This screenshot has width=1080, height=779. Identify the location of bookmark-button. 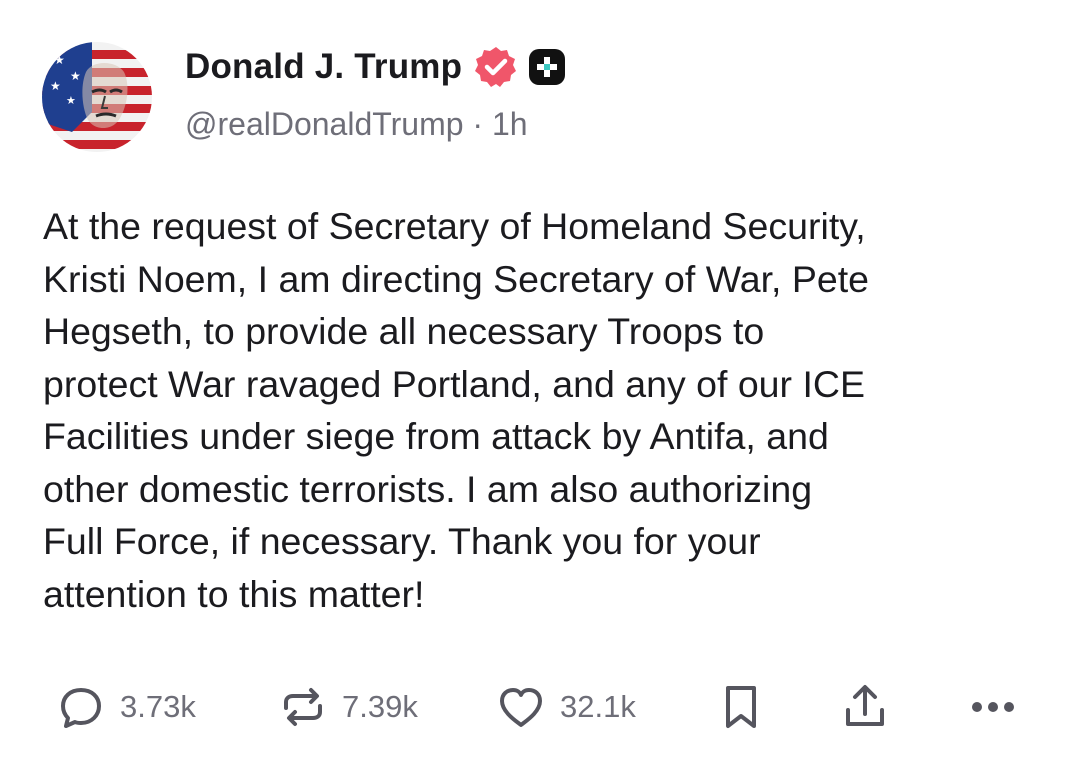
(741, 707).